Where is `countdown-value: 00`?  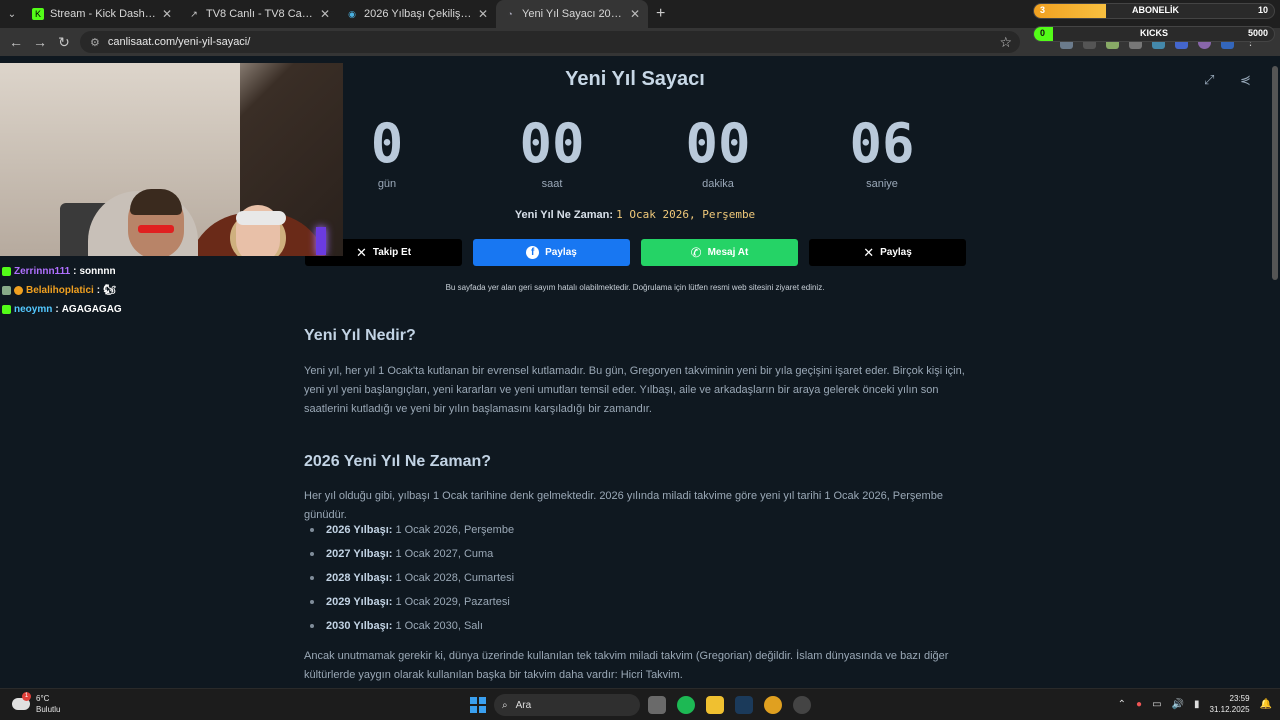 countdown-value: 00 is located at coordinates (552, 143).